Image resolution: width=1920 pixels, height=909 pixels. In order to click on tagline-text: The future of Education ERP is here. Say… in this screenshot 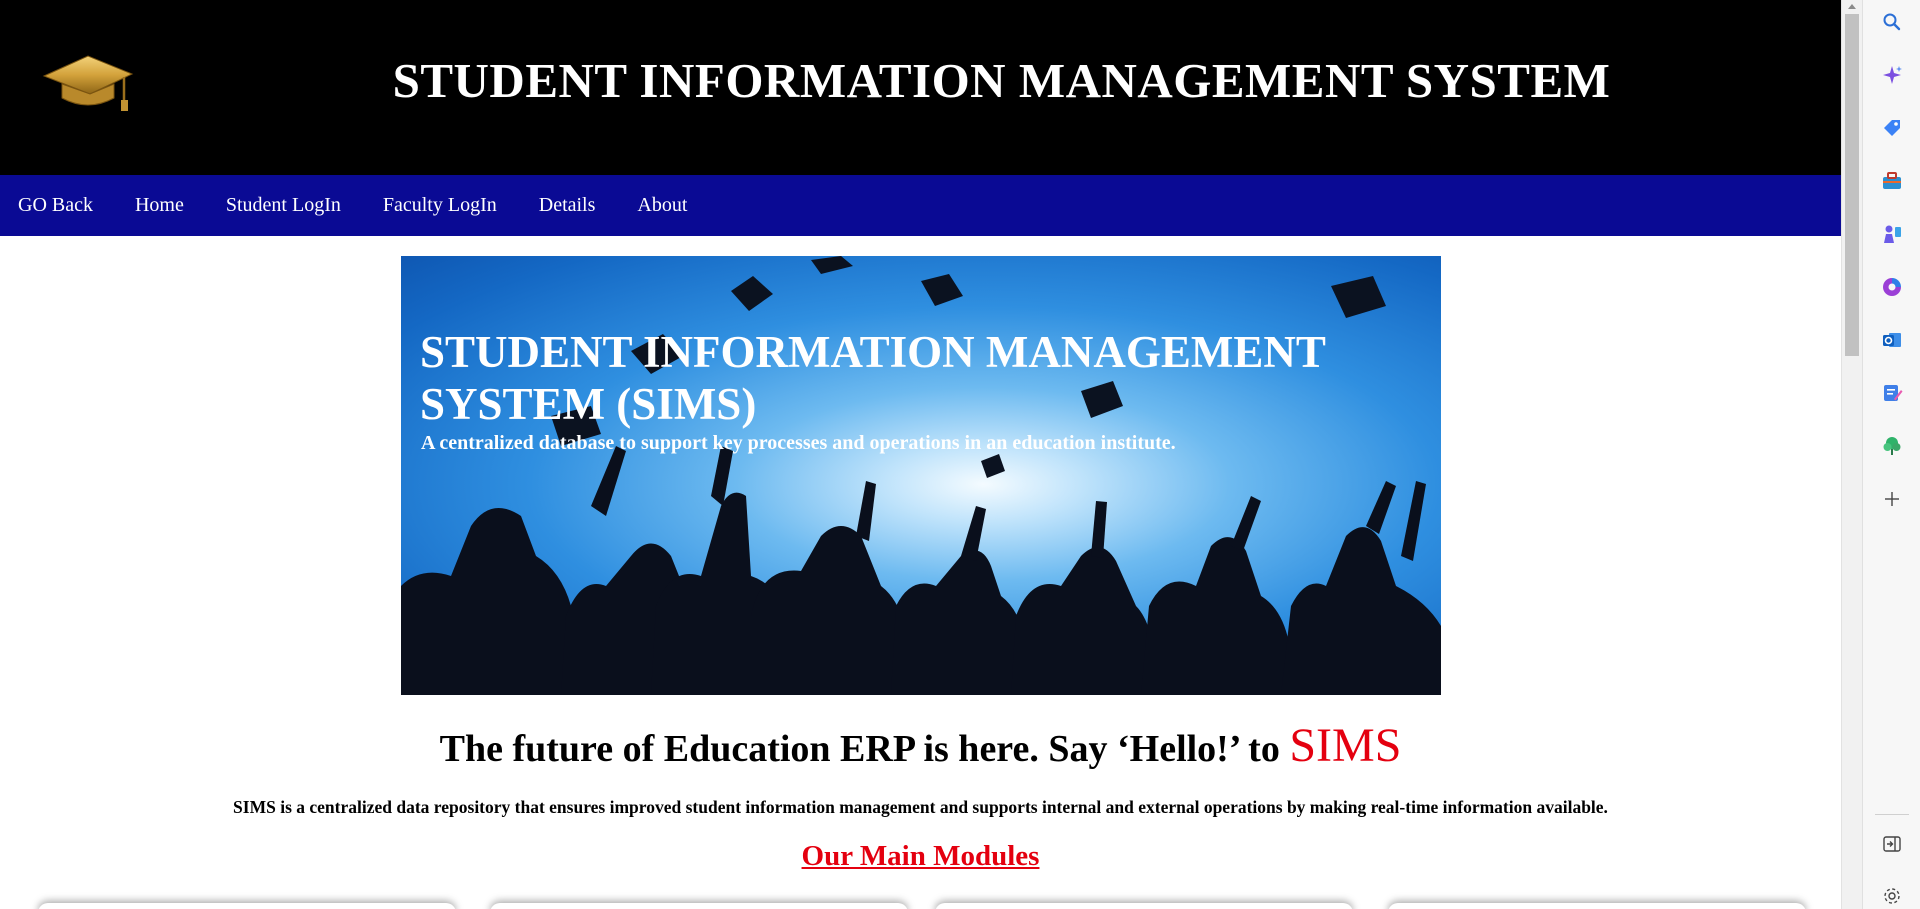, I will do `click(864, 749)`.